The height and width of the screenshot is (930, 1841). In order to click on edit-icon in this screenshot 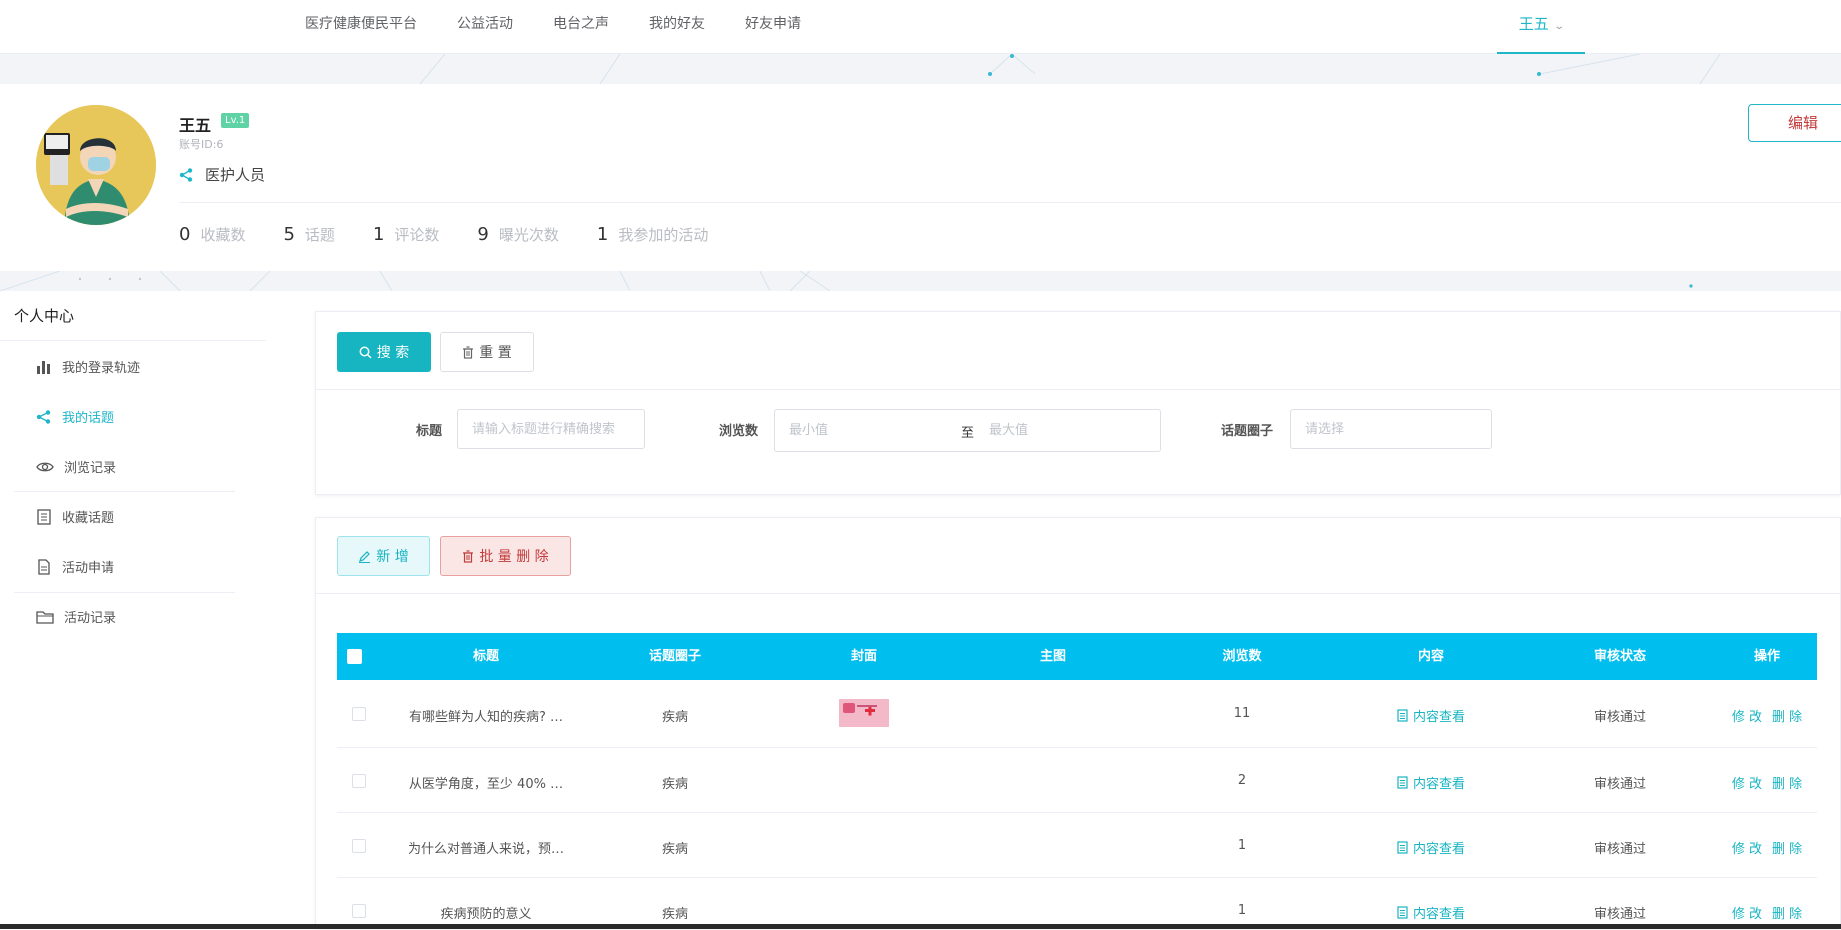, I will do `click(365, 556)`.